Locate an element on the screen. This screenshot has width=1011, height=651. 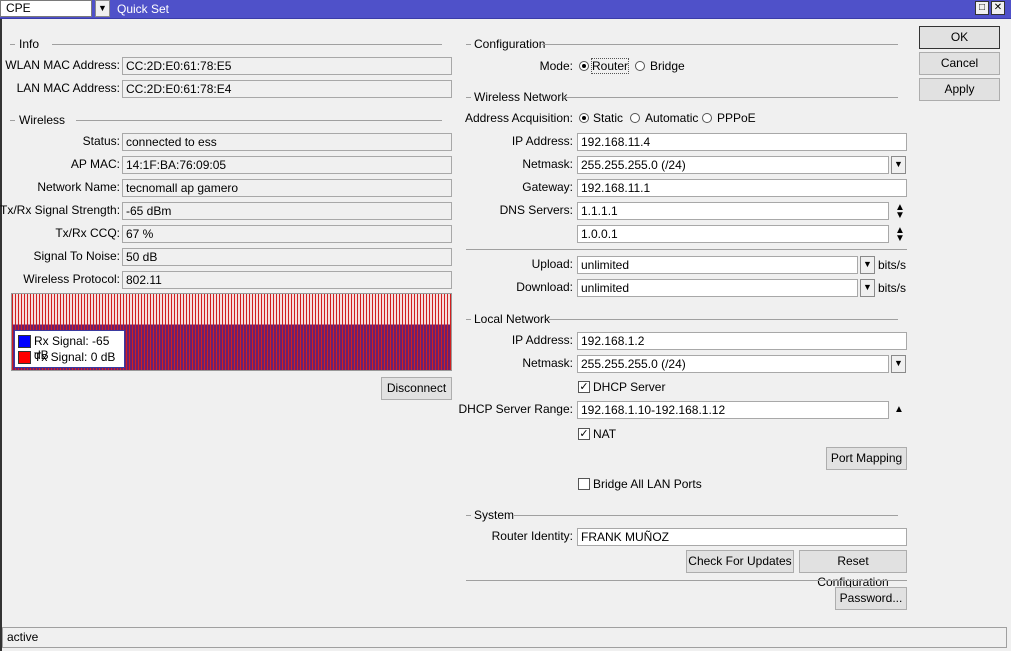
wireless-row-value: connected to ess is located at coordinates (287, 142).